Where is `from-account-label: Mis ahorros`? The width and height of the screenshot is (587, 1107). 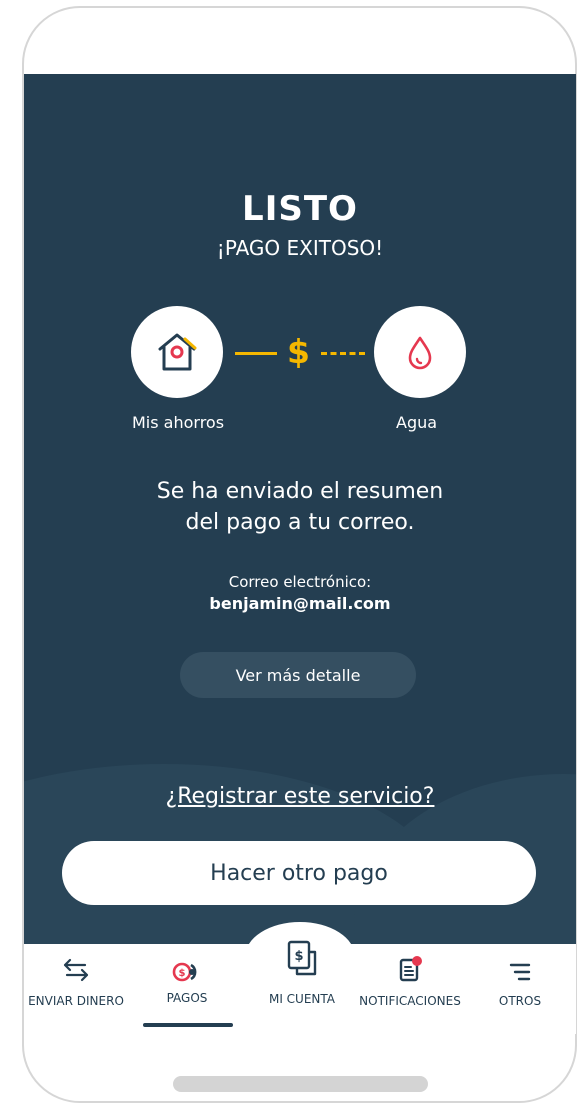 from-account-label: Mis ahorros is located at coordinates (178, 422).